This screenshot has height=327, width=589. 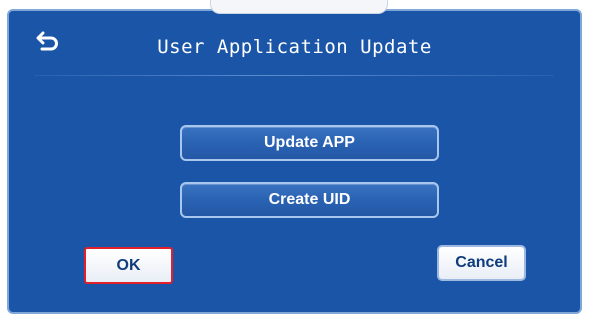 I want to click on update-app-button: Update APP, so click(x=309, y=143).